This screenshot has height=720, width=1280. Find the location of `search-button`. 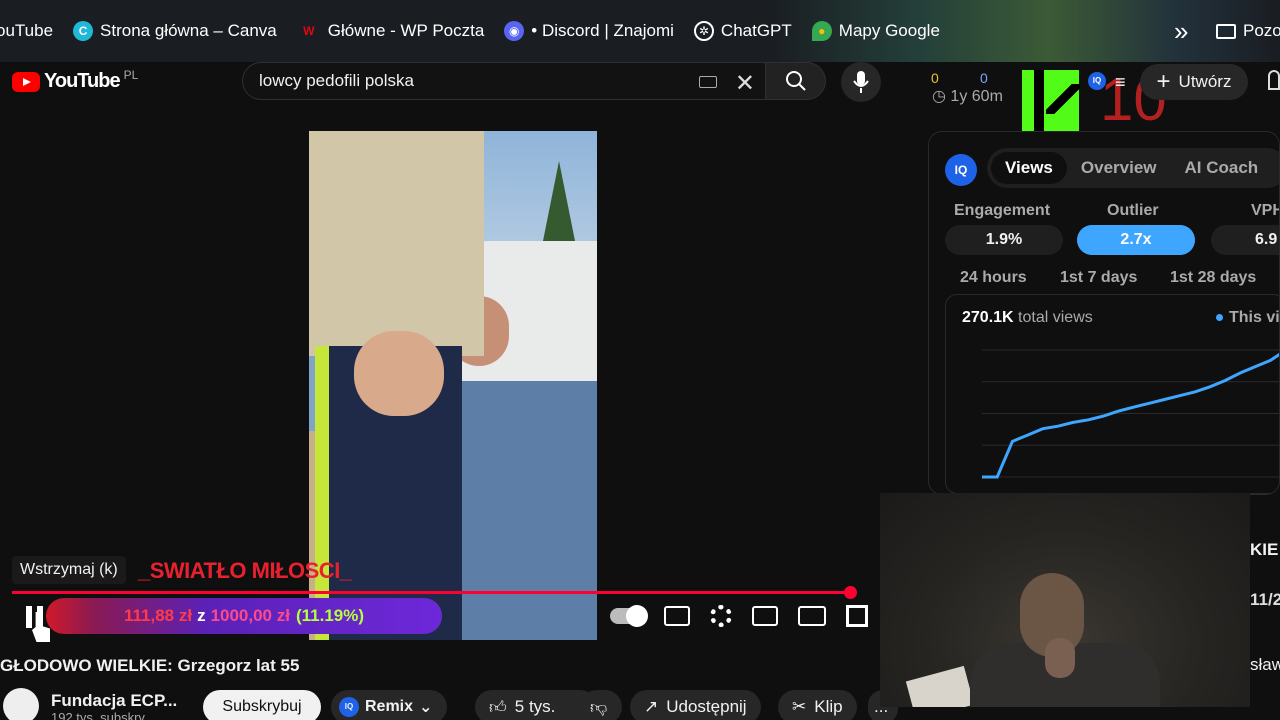

search-button is located at coordinates (796, 81).